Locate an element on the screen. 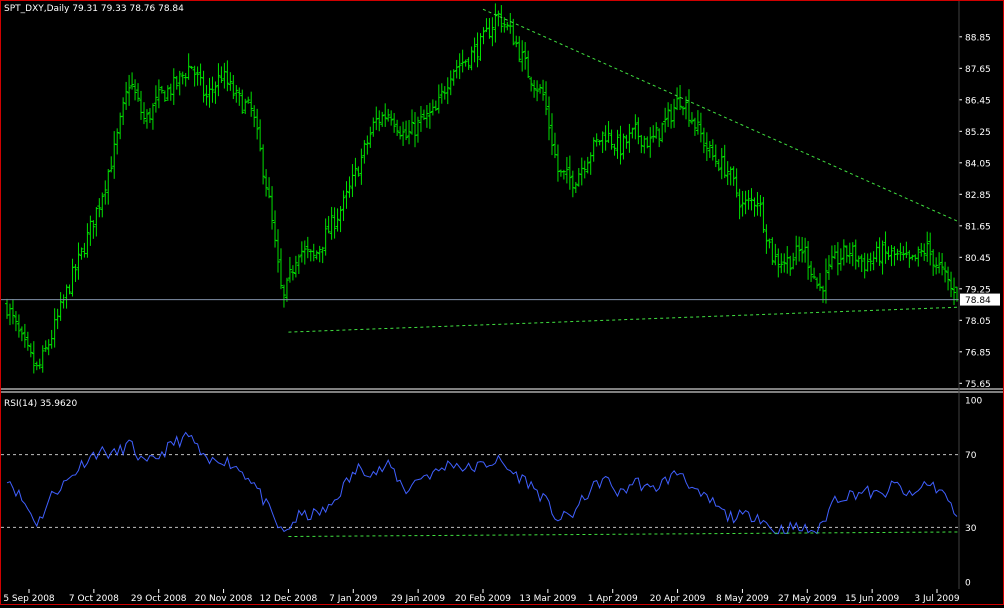 The height and width of the screenshot is (608, 1004). rsi-tick-label: 30 is located at coordinates (971, 529).